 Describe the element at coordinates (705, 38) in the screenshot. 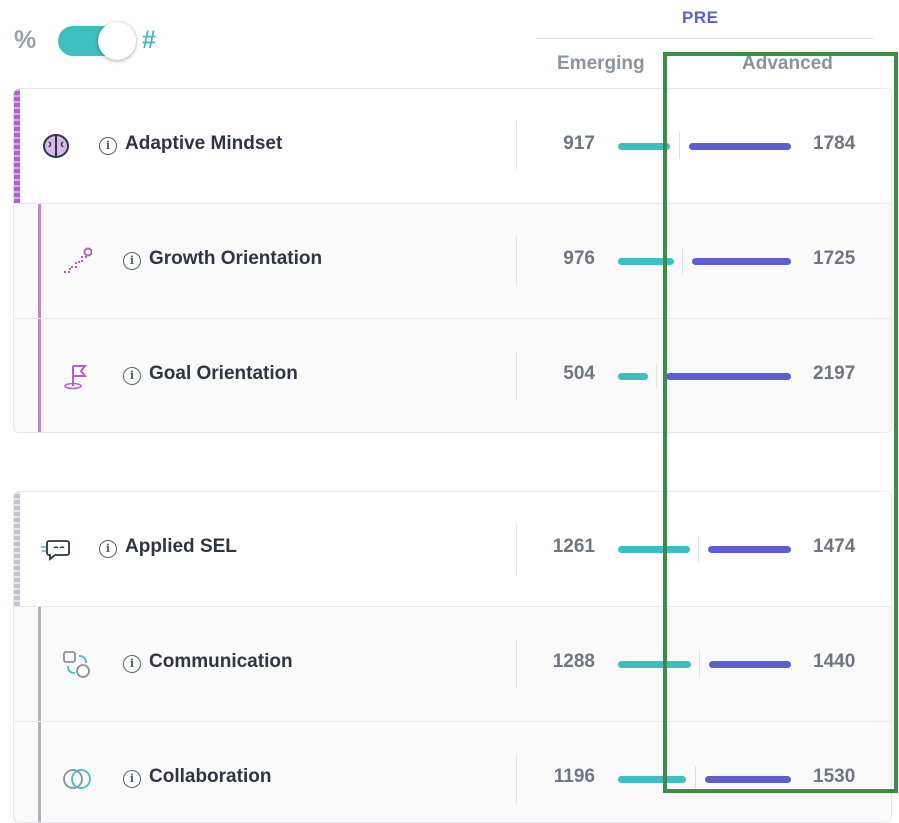

I see `header-divider` at that location.